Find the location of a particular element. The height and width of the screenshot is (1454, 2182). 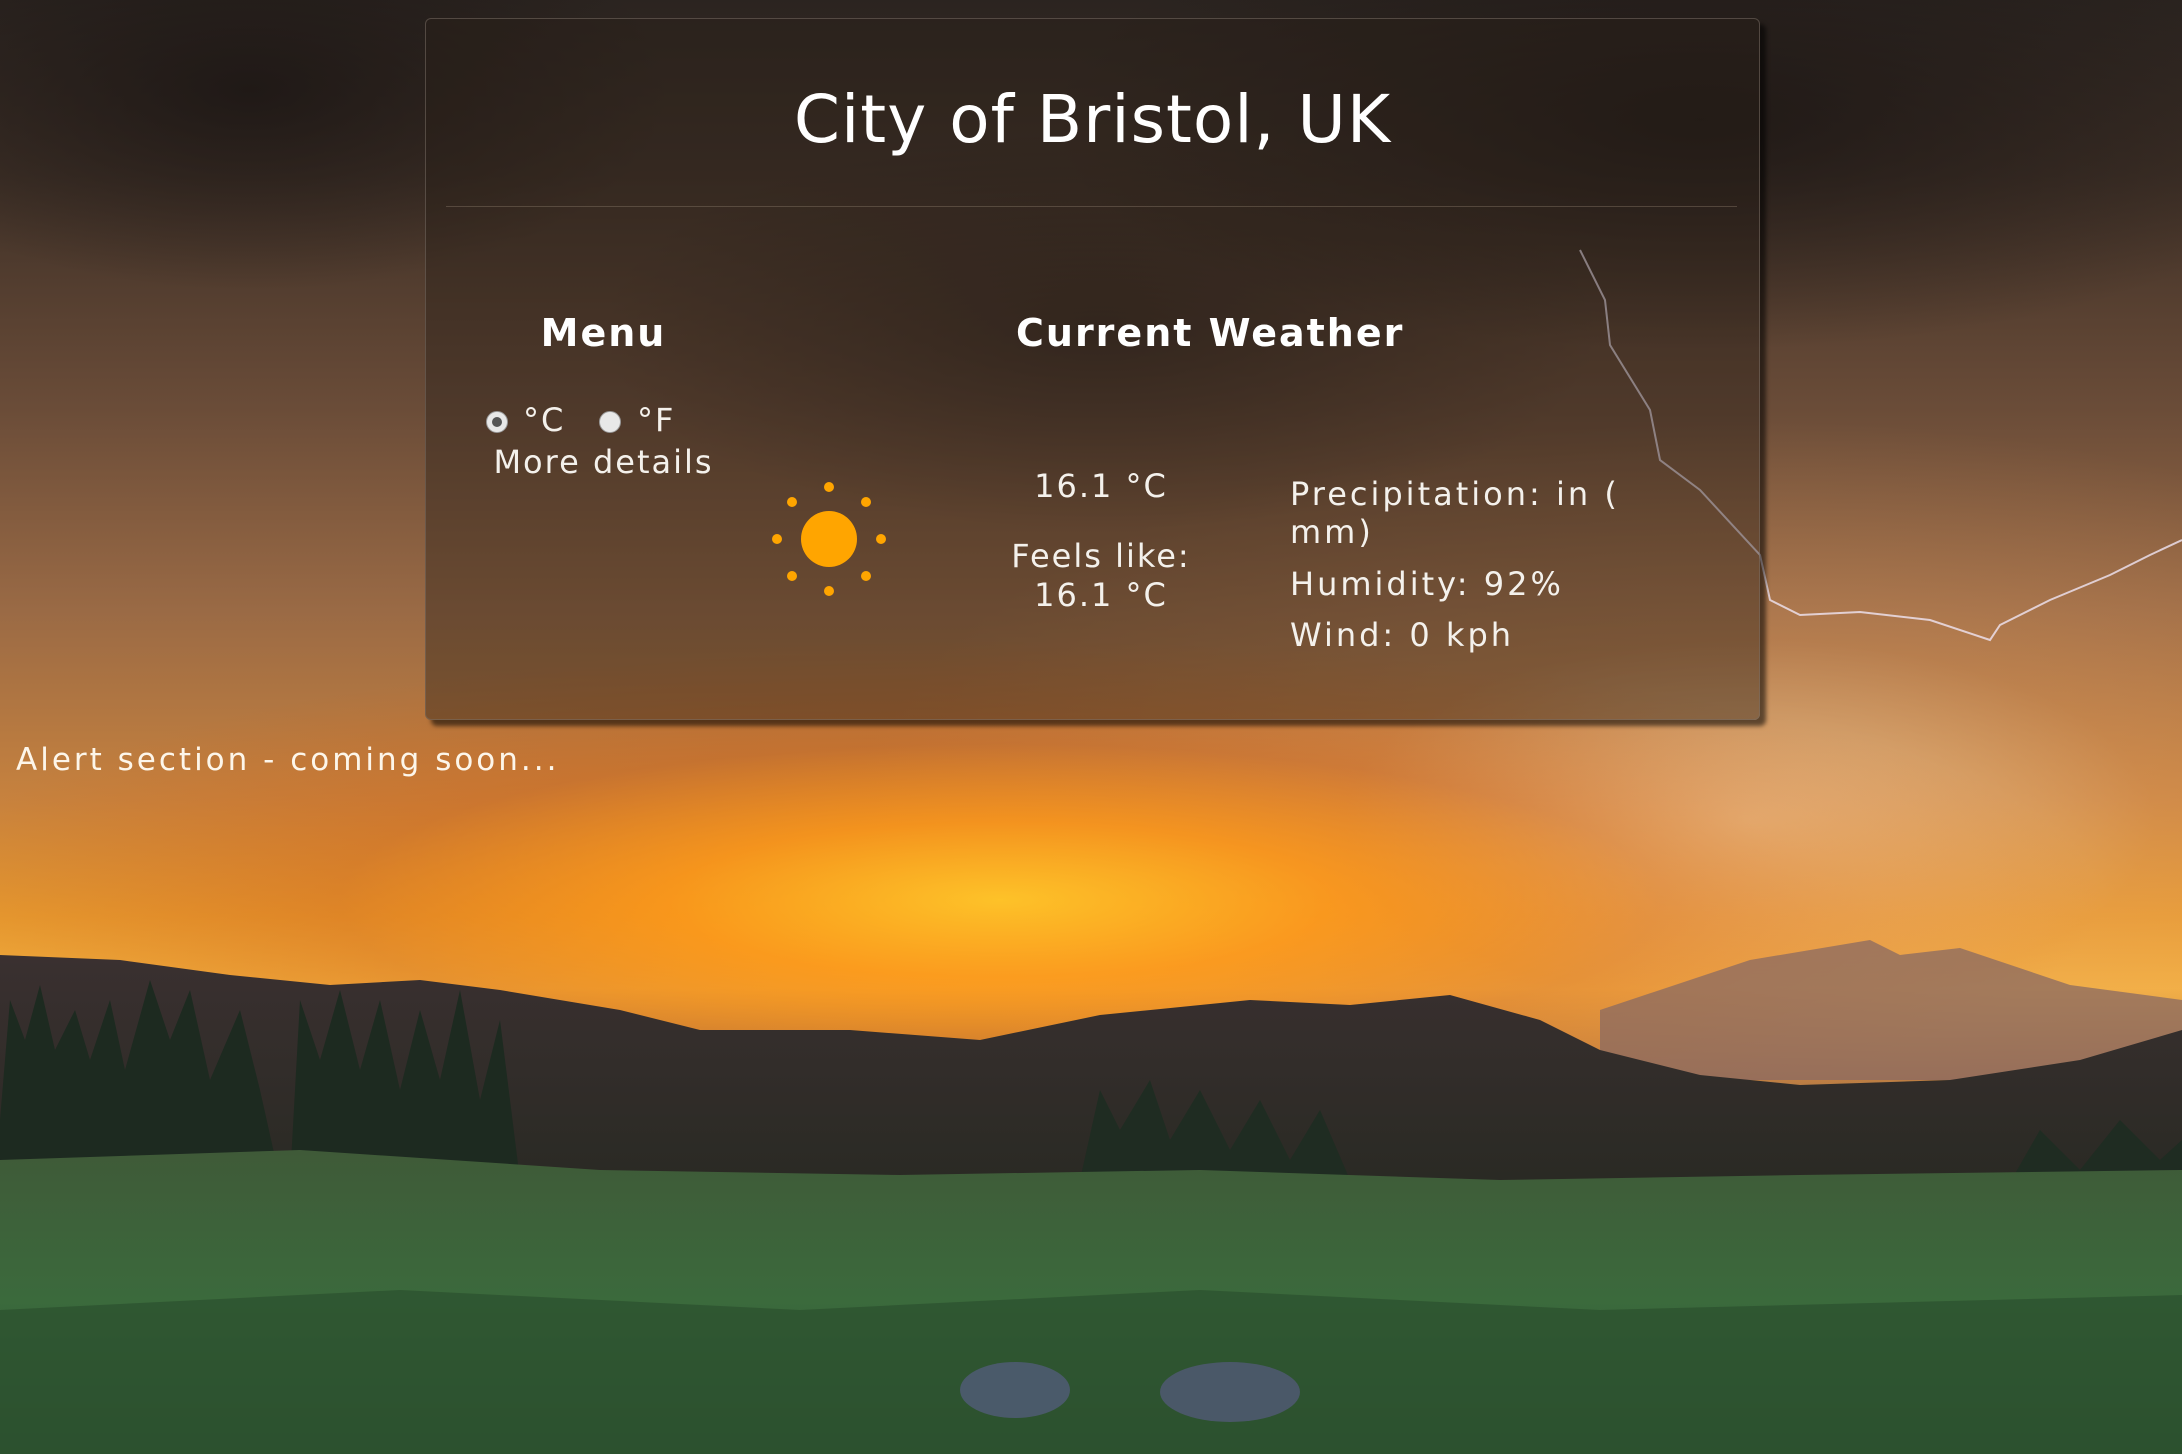

unit-toggle: °C °F is located at coordinates (611, 423).